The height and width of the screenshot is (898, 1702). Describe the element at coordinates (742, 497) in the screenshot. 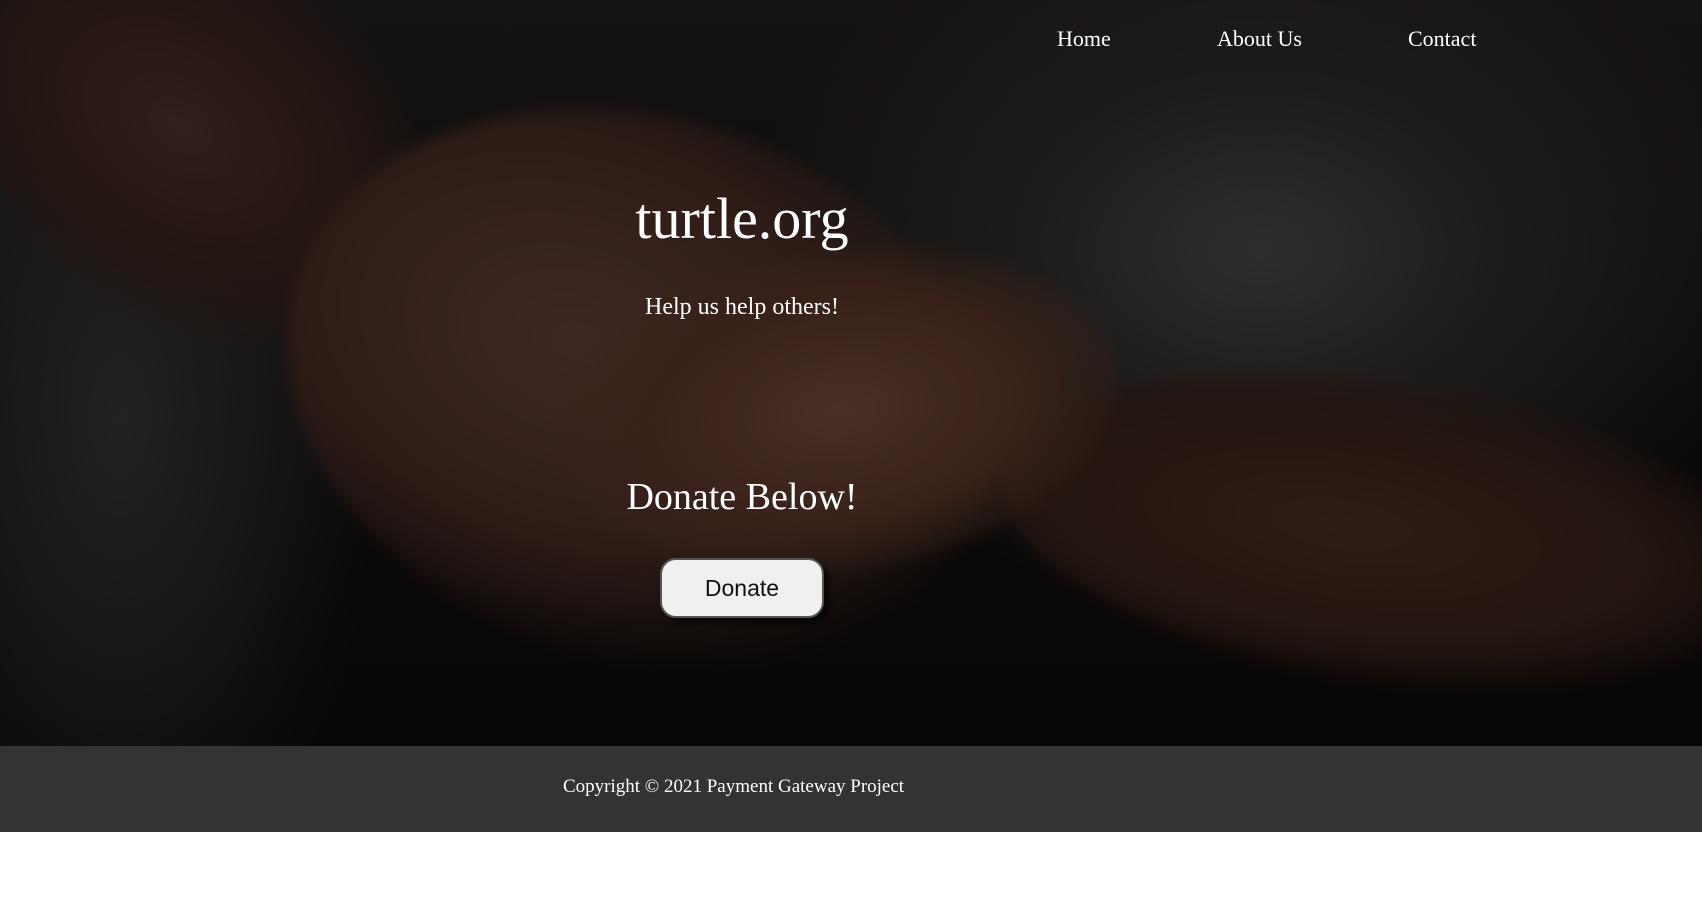

I see `donate-heading: Donate Below!` at that location.